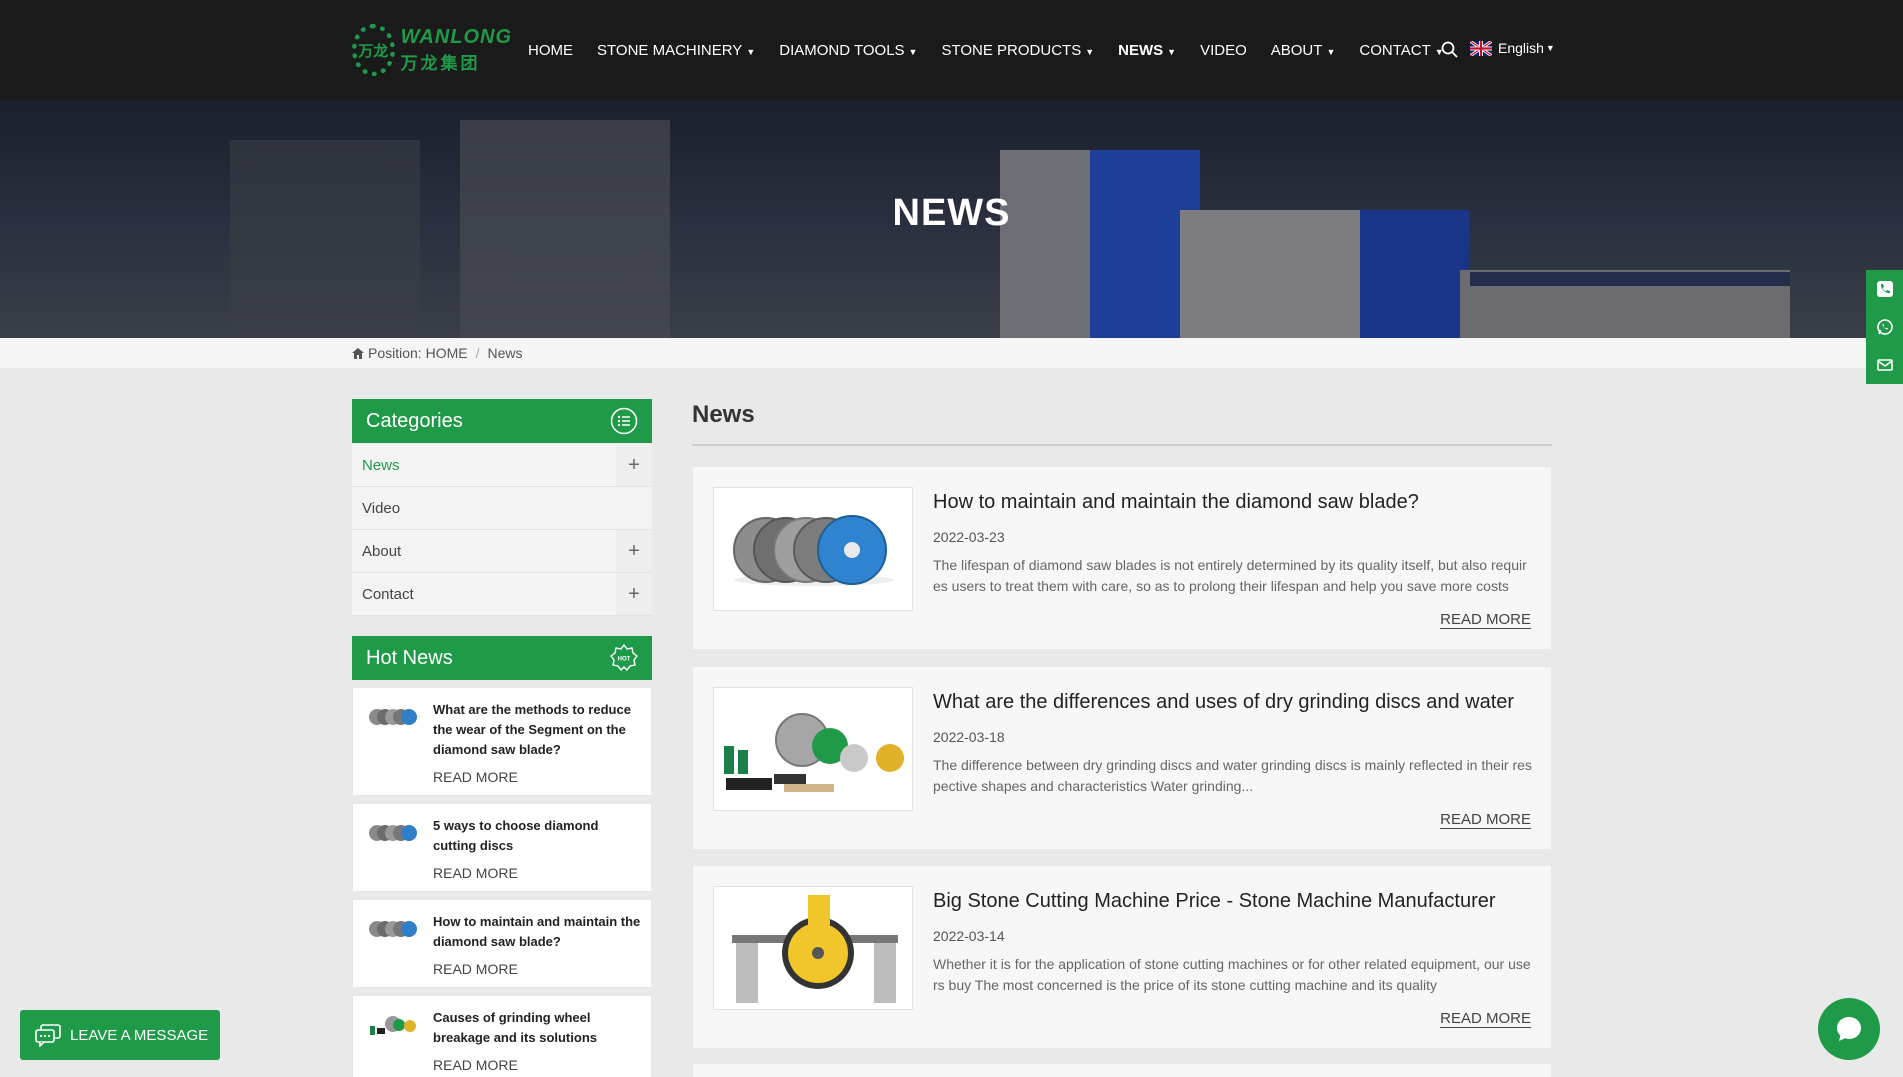 Image resolution: width=1903 pixels, height=1077 pixels. Describe the element at coordinates (676, 50) in the screenshot. I see `nav-stone-machinery: STONE MACHINERY ▼` at that location.